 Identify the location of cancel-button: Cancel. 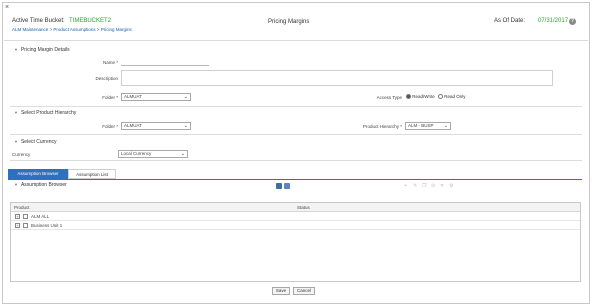
(304, 291).